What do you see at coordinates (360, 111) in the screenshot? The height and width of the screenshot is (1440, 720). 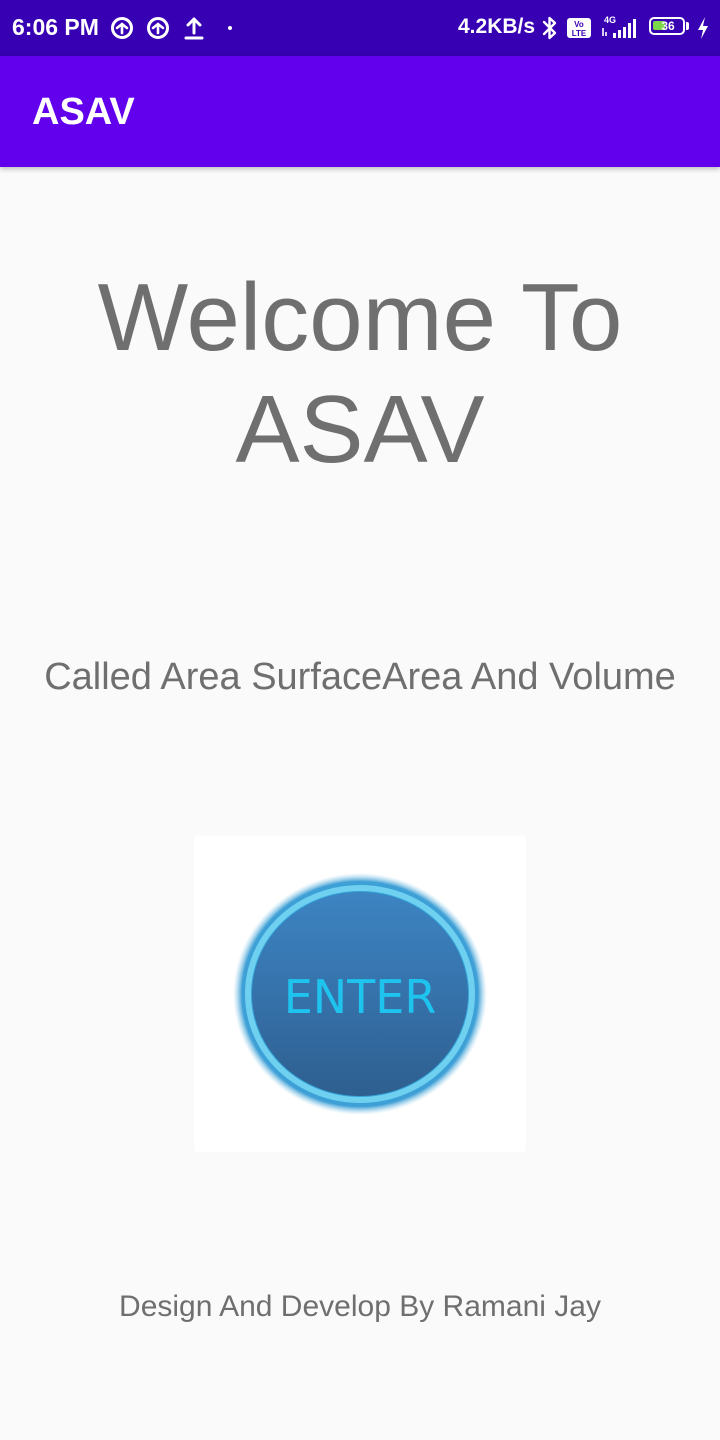 I see `app-bar: ASAV` at bounding box center [360, 111].